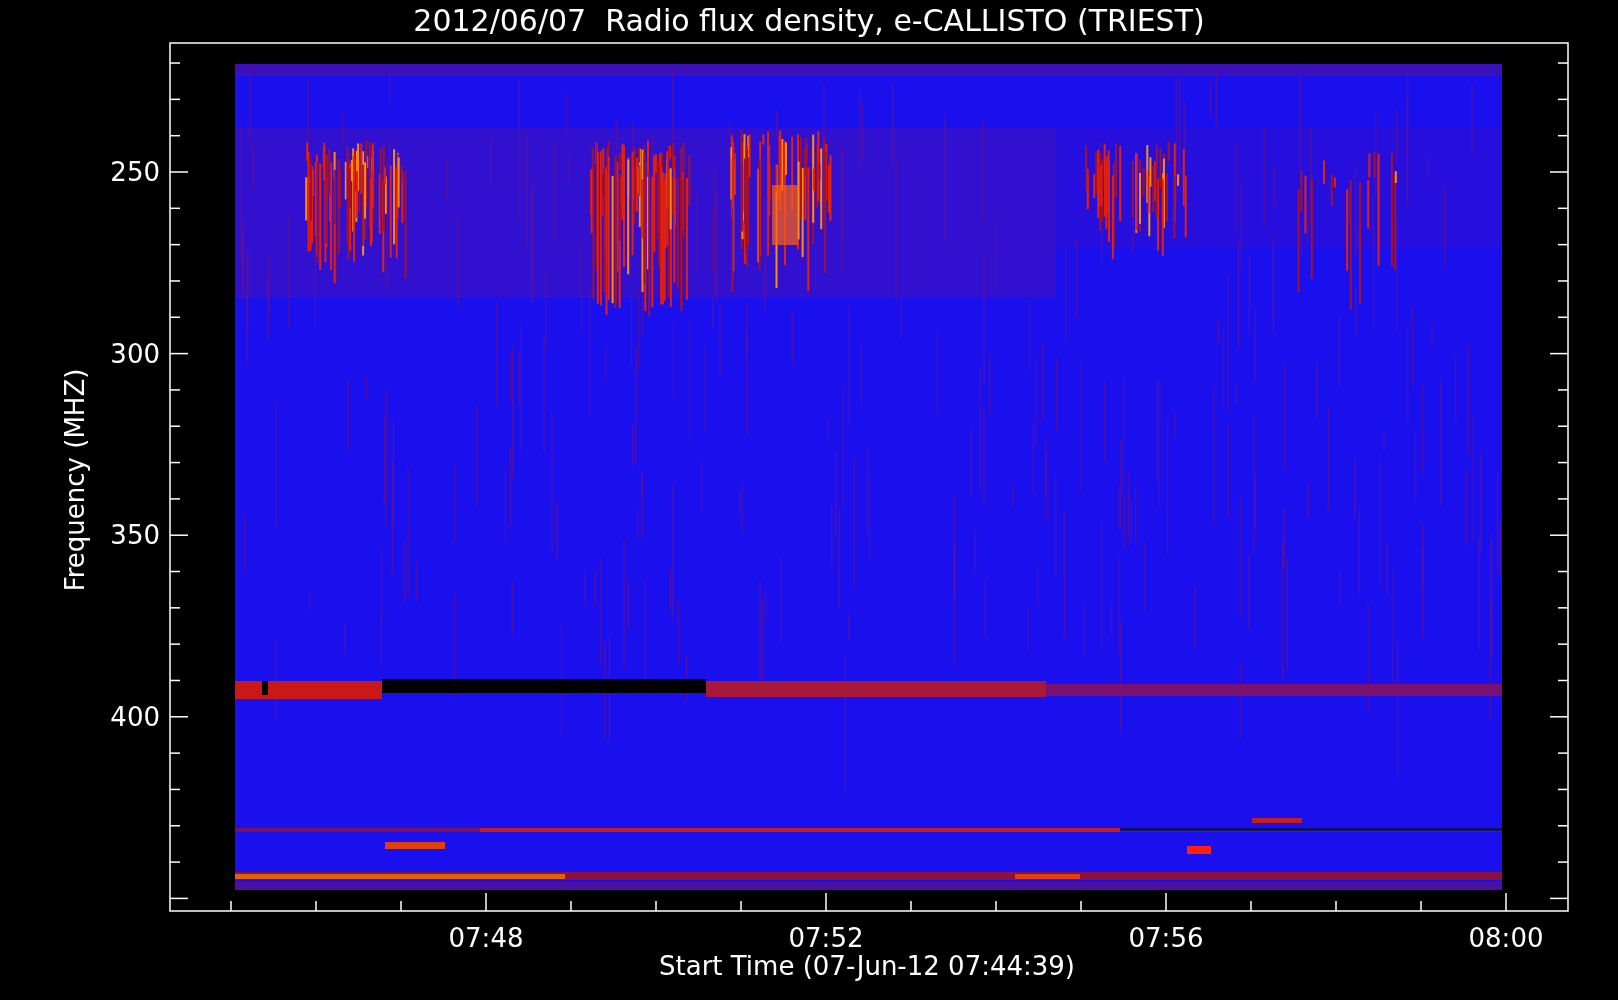  I want to click on y-tick-label: 300, so click(135, 353).